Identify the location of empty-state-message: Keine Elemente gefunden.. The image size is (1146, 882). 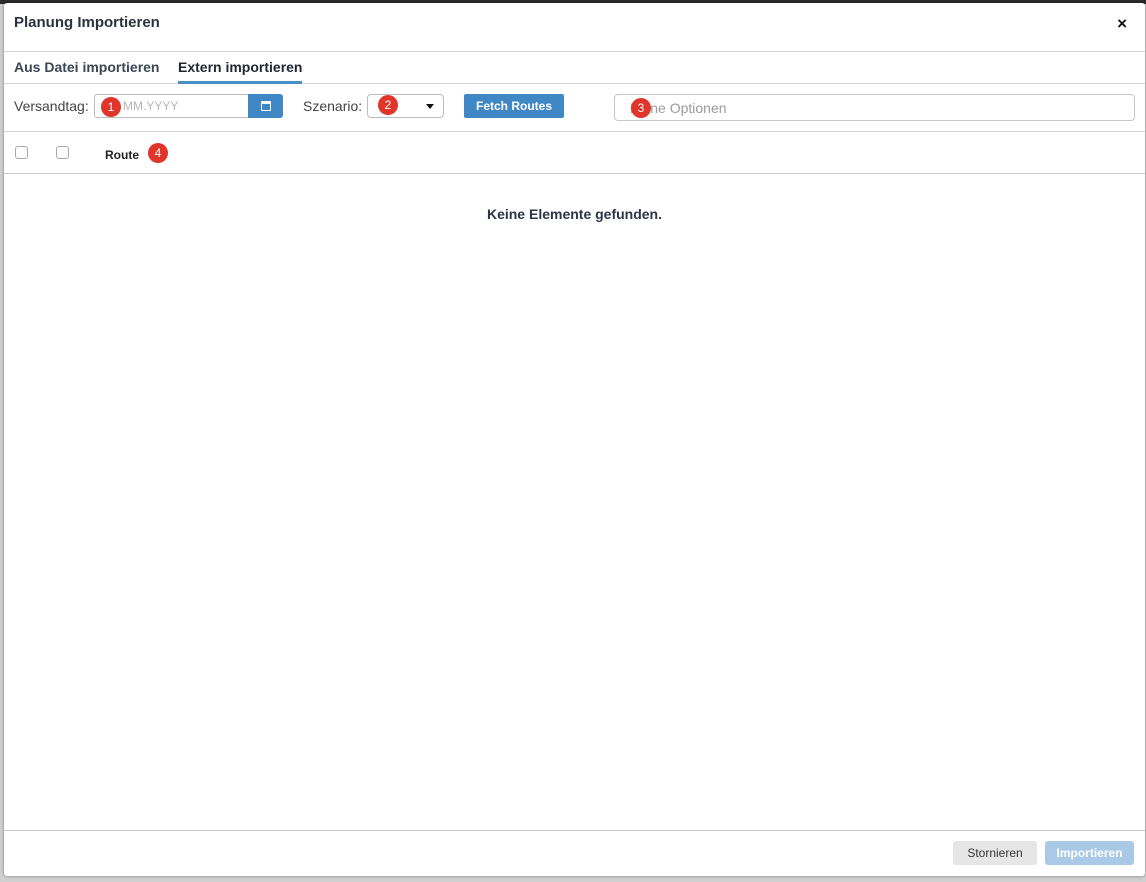
(574, 214).